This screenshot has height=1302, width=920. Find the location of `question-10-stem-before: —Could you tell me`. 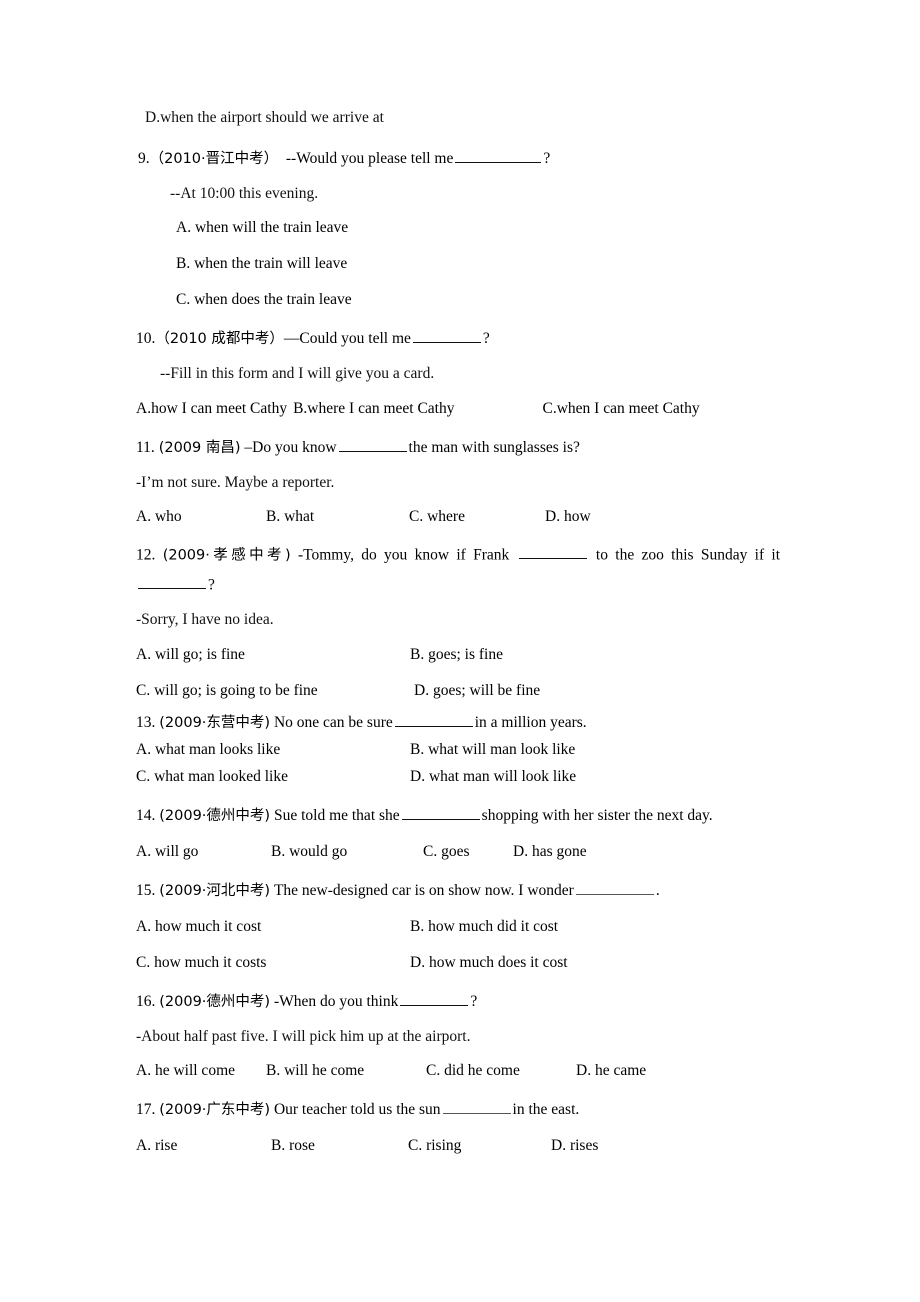

question-10-stem-before: —Could you tell me is located at coordinates (347, 338).